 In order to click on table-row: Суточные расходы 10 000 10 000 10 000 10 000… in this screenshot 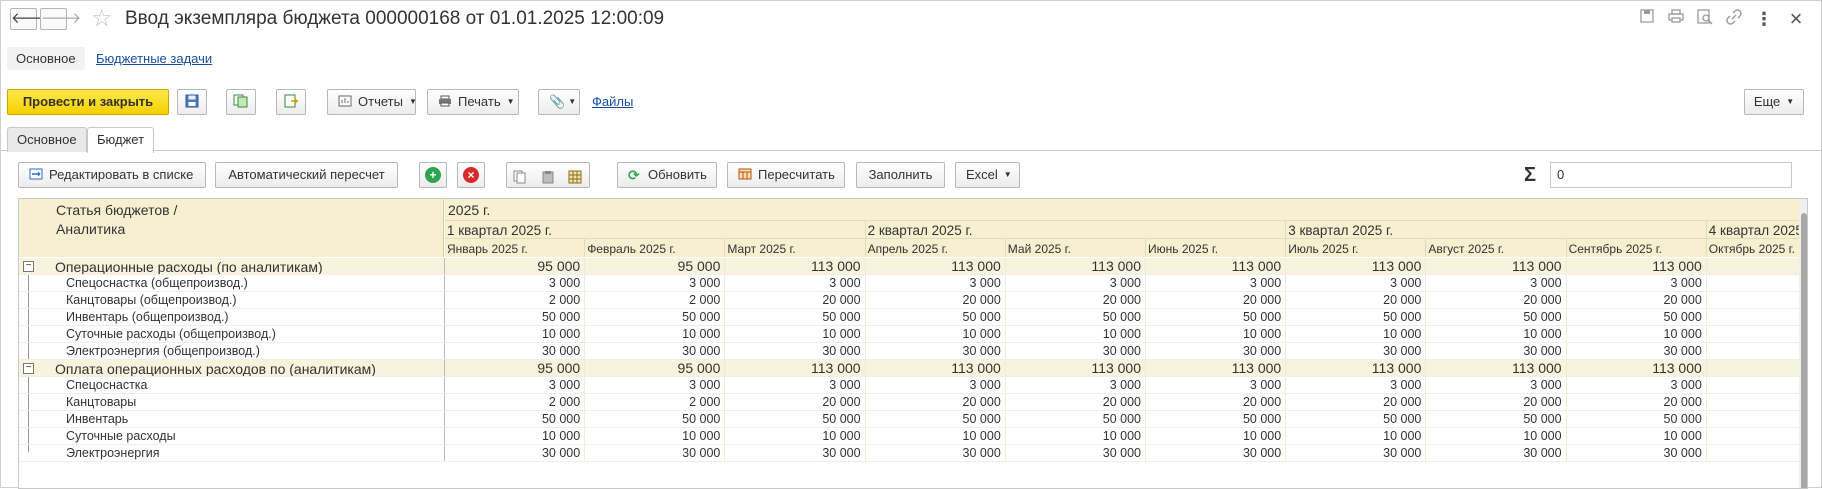, I will do `click(909, 436)`.